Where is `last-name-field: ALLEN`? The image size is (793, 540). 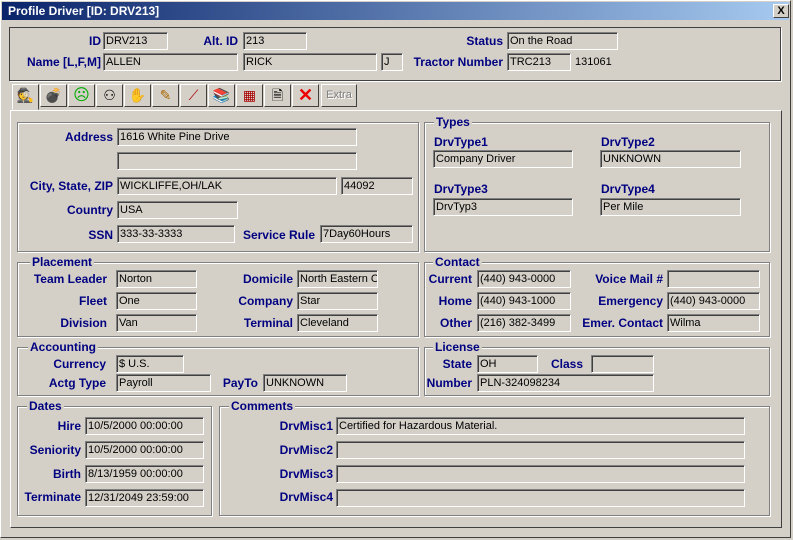
last-name-field: ALLEN is located at coordinates (170, 62).